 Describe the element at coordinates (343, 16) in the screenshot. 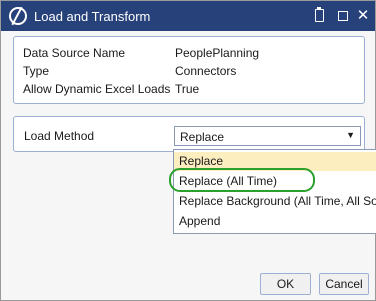

I see `maximize-icon` at that location.